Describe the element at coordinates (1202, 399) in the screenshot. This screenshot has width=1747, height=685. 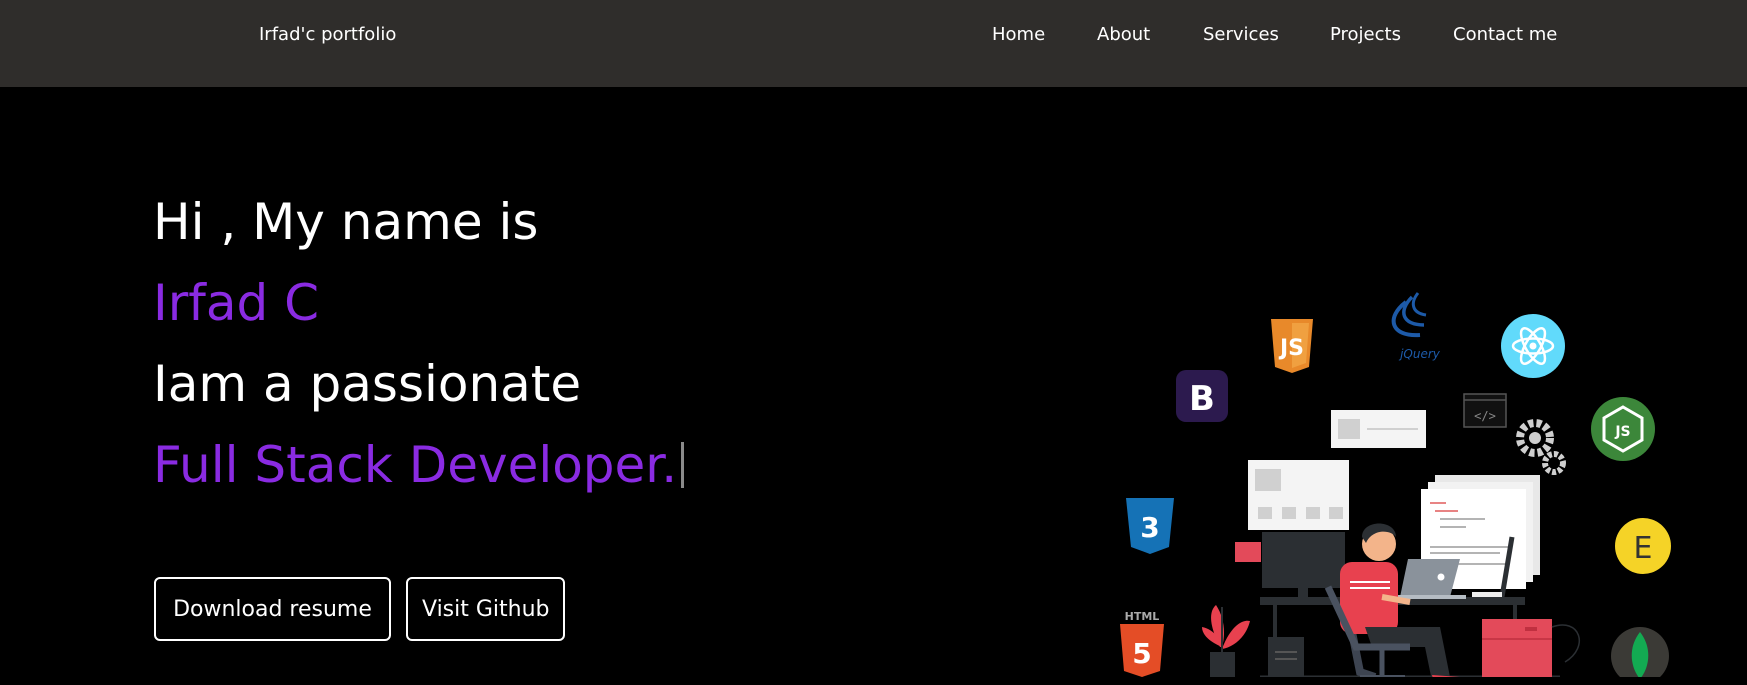
I see `svg-text: B` at that location.